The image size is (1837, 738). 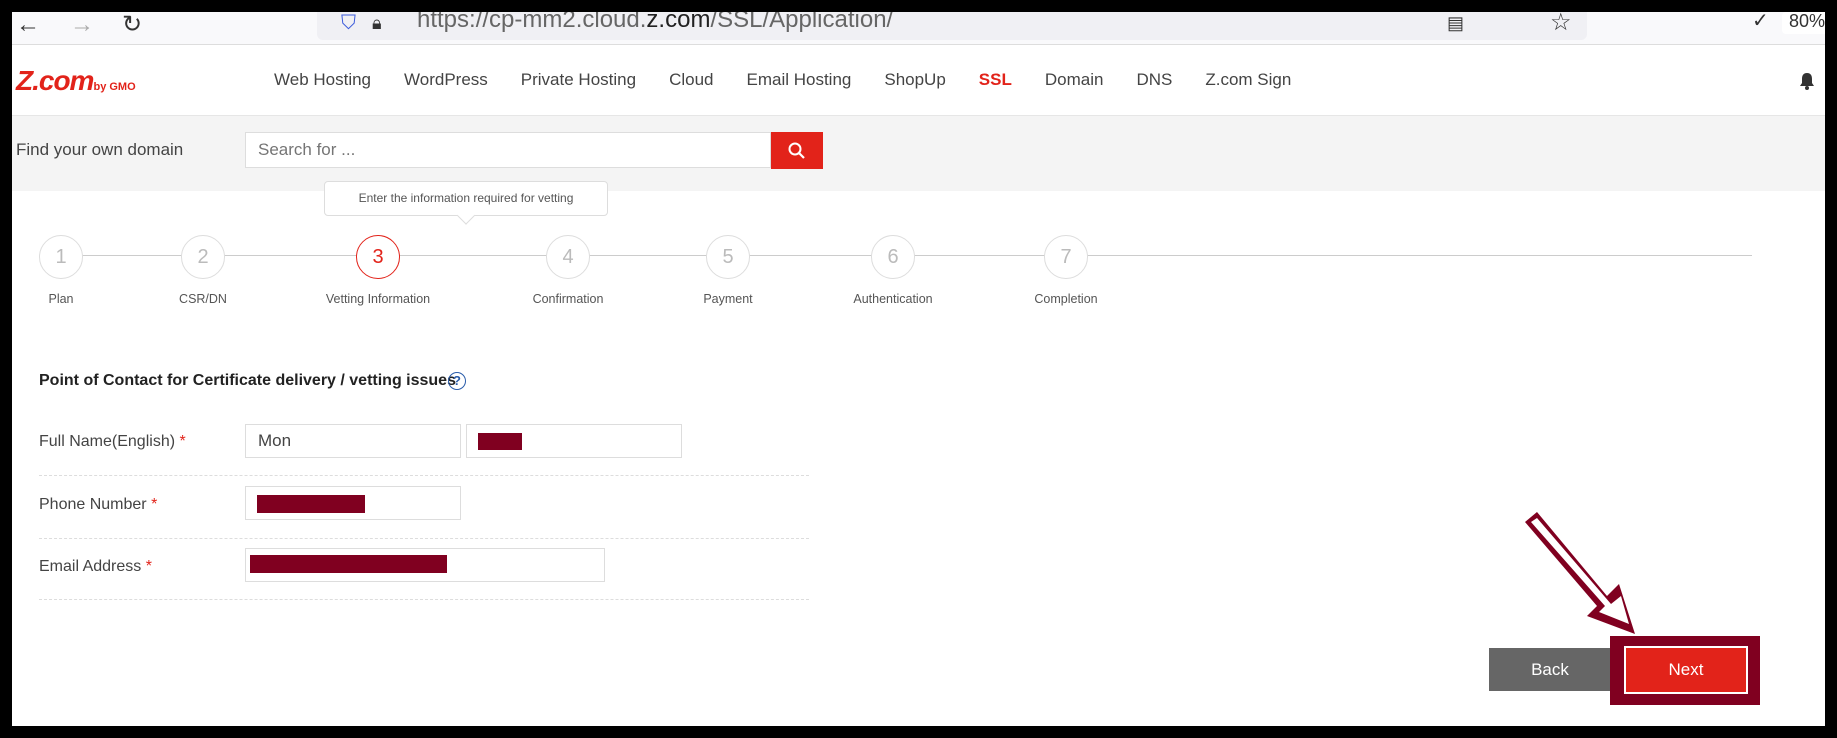 What do you see at coordinates (508, 150) in the screenshot?
I see `domain-search-input` at bounding box center [508, 150].